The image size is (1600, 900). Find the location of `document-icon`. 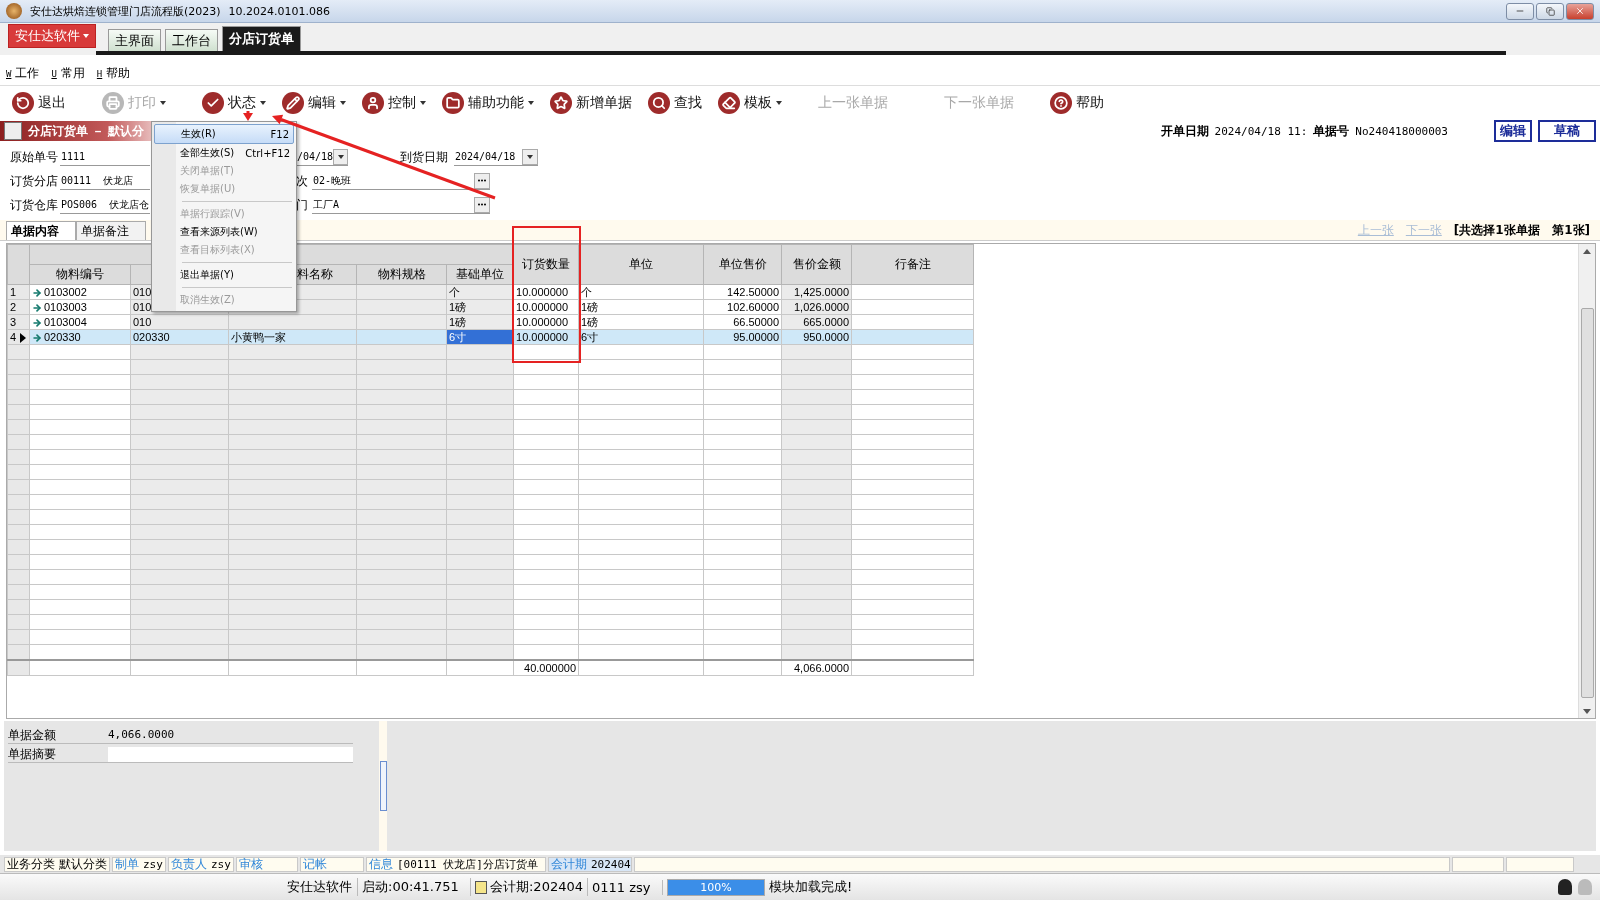

document-icon is located at coordinates (13, 131).